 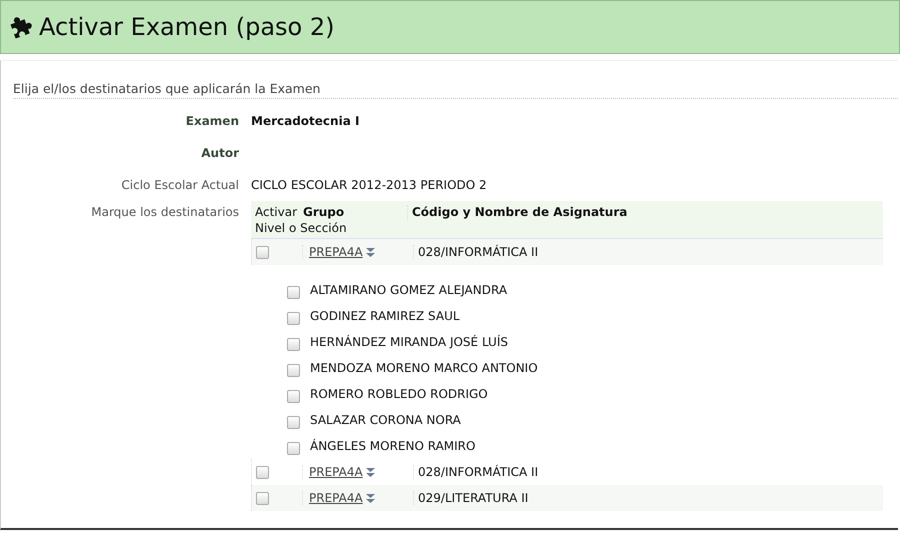 I want to click on student-name: ALTAMIRANO GOMEZ ALEJANDRA, so click(x=409, y=290).